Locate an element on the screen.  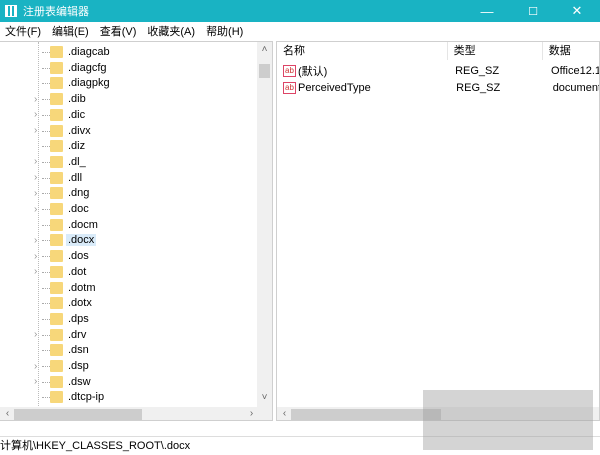
tree-item-label: .diagcfg is located at coordinates (87, 67).